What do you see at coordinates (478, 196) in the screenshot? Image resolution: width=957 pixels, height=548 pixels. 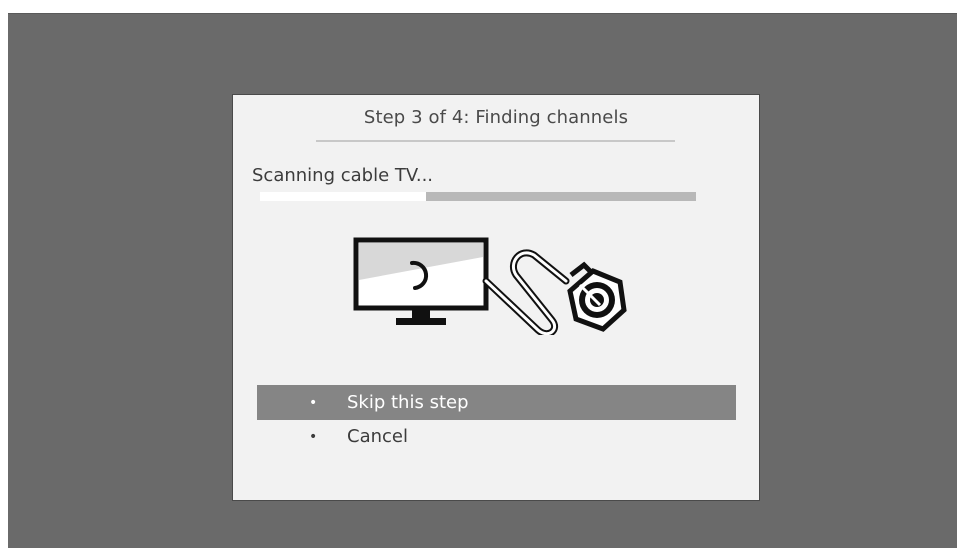 I see `scan-progress-bar` at bounding box center [478, 196].